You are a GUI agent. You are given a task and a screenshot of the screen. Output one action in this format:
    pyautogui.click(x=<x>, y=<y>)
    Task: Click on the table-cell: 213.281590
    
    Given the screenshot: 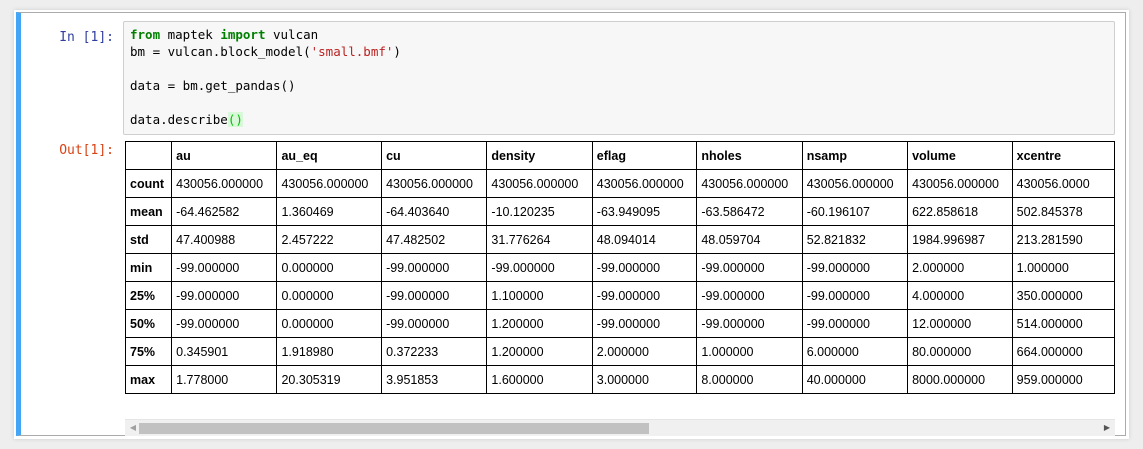 What is the action you would take?
    pyautogui.click(x=1063, y=239)
    